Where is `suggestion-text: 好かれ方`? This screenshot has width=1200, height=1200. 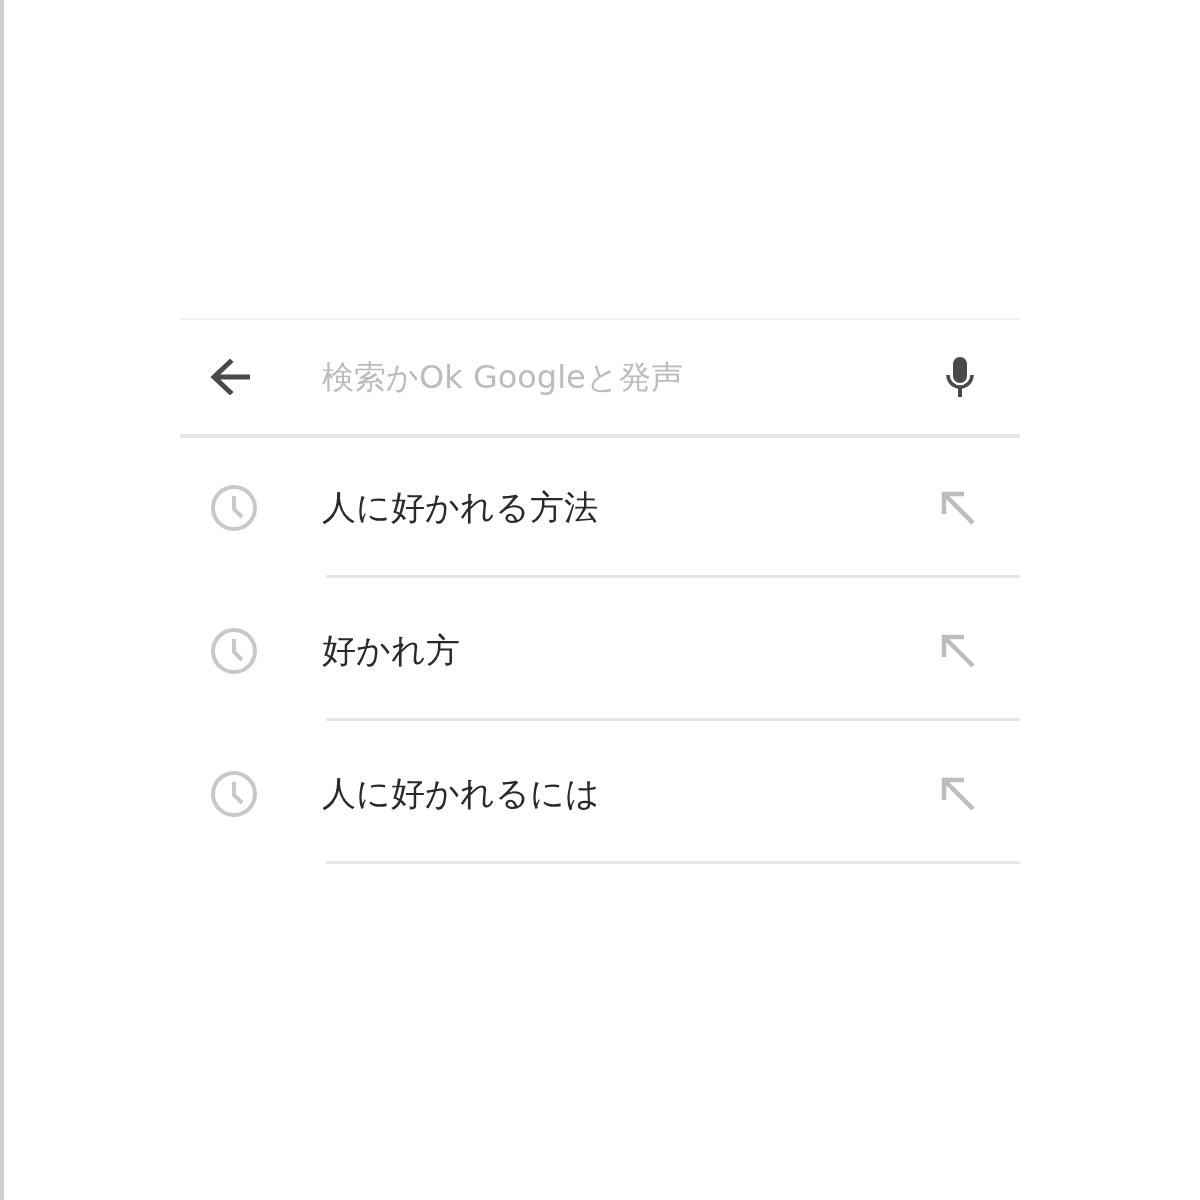 suggestion-text: 好かれ方 is located at coordinates (391, 651).